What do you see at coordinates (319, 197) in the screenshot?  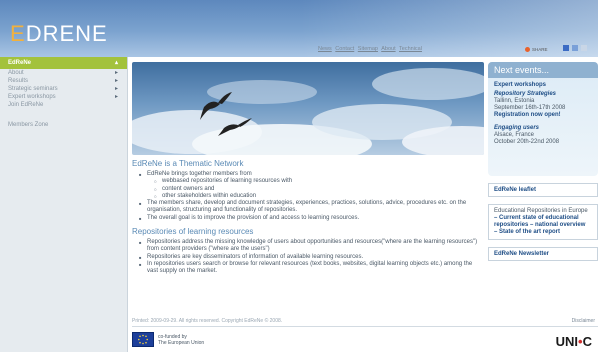 I see `list-item: other stakeholders within education` at bounding box center [319, 197].